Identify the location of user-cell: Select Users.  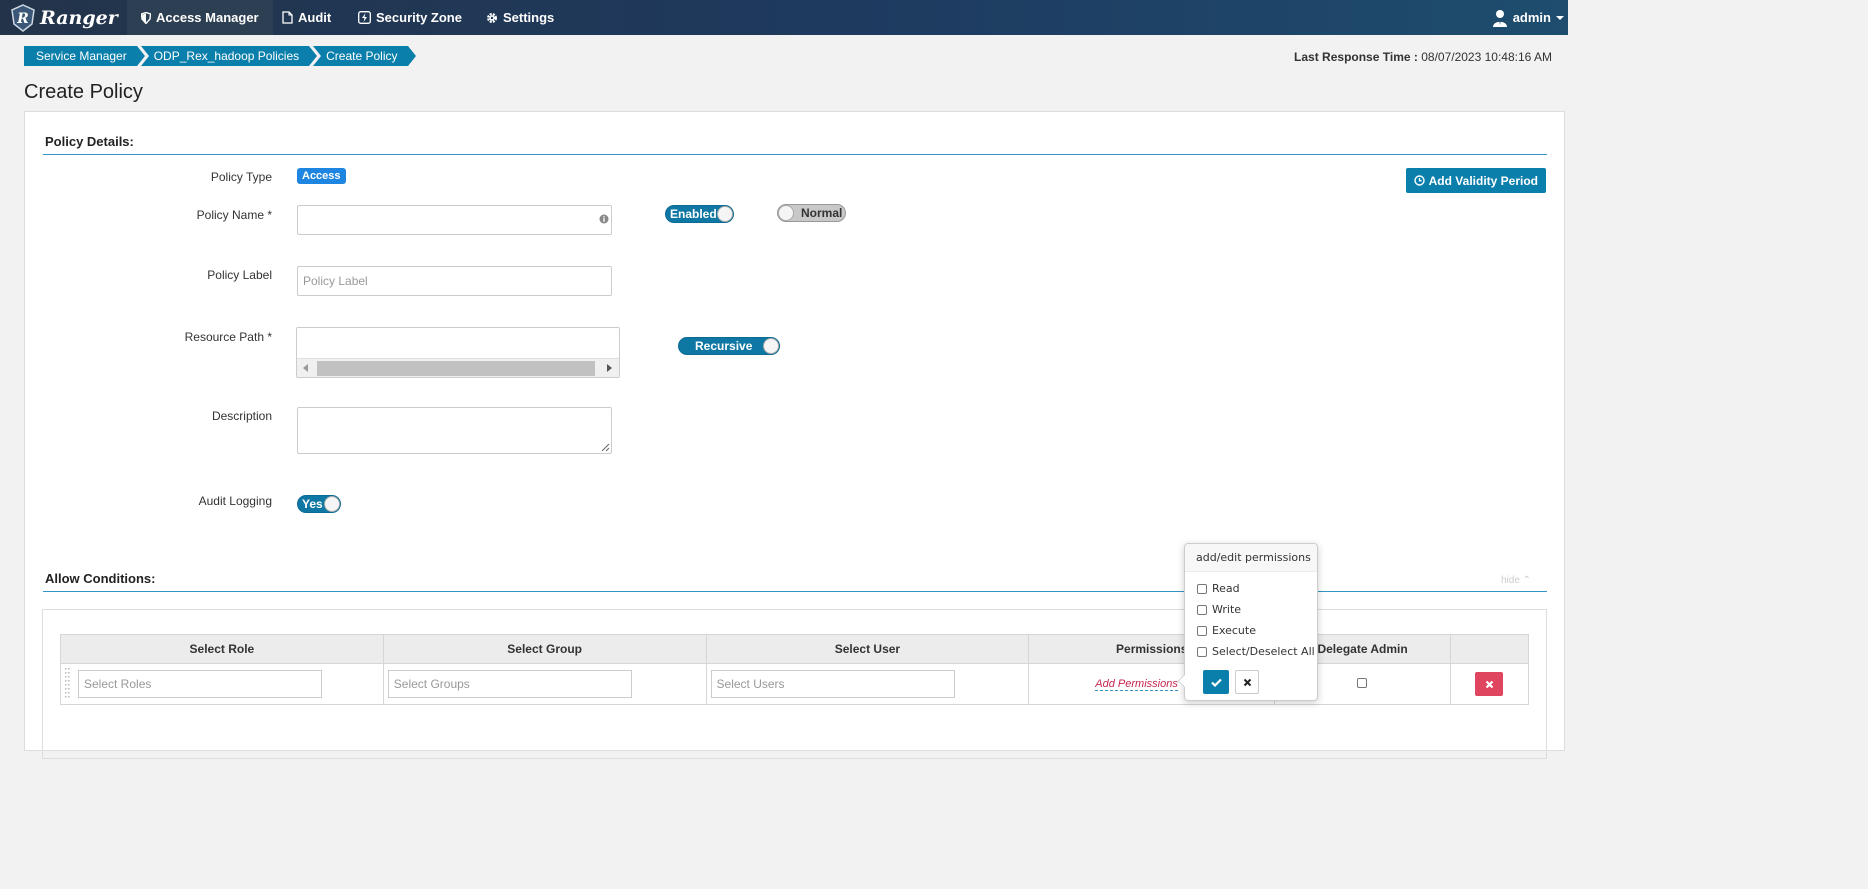
(867, 684).